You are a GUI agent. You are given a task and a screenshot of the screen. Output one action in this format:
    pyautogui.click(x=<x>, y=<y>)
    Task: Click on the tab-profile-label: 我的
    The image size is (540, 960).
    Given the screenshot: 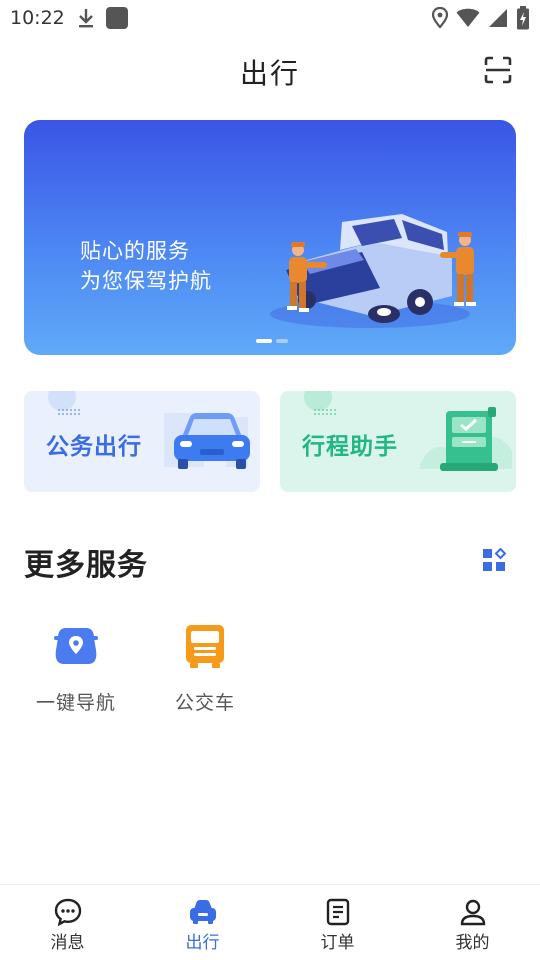 What is the action you would take?
    pyautogui.click(x=472, y=943)
    